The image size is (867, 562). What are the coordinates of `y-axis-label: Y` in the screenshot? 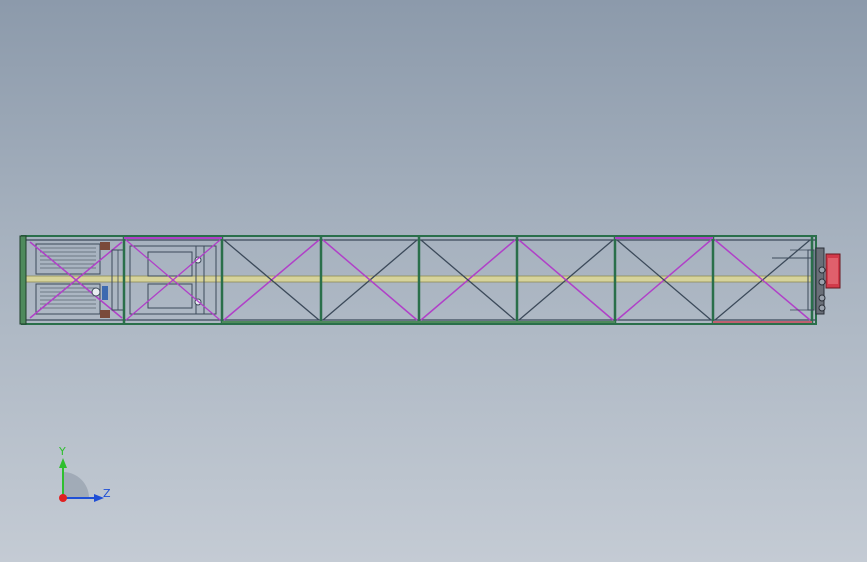 It's located at (62, 451).